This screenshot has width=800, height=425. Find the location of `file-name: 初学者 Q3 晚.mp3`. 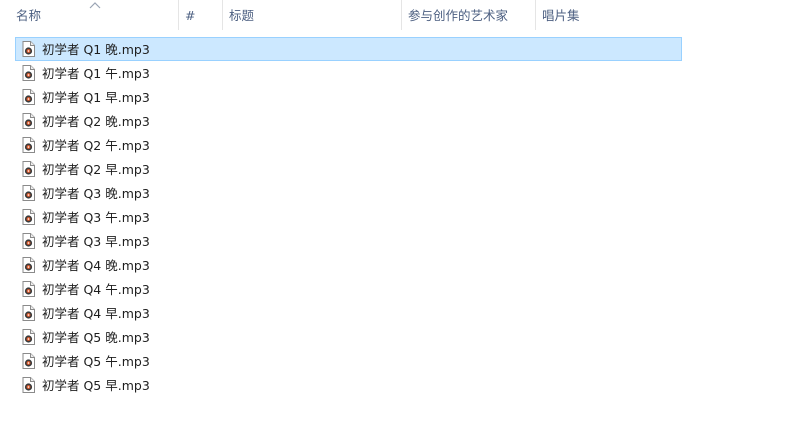

file-name: 初学者 Q3 晚.mp3 is located at coordinates (96, 193).